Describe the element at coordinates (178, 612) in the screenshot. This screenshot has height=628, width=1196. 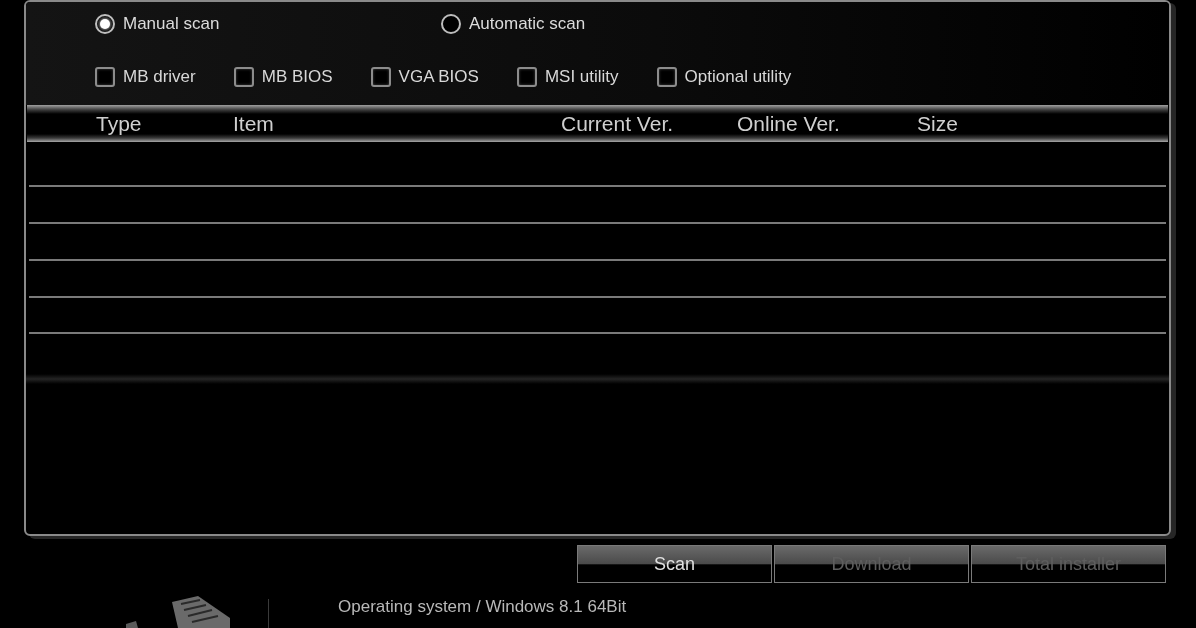
I see `striped-emblem-icon` at that location.